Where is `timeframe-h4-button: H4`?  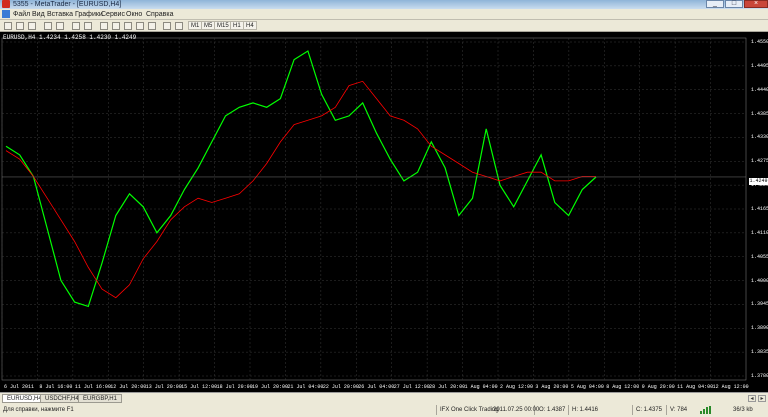
timeframe-h4-button: H4 is located at coordinates (250, 25).